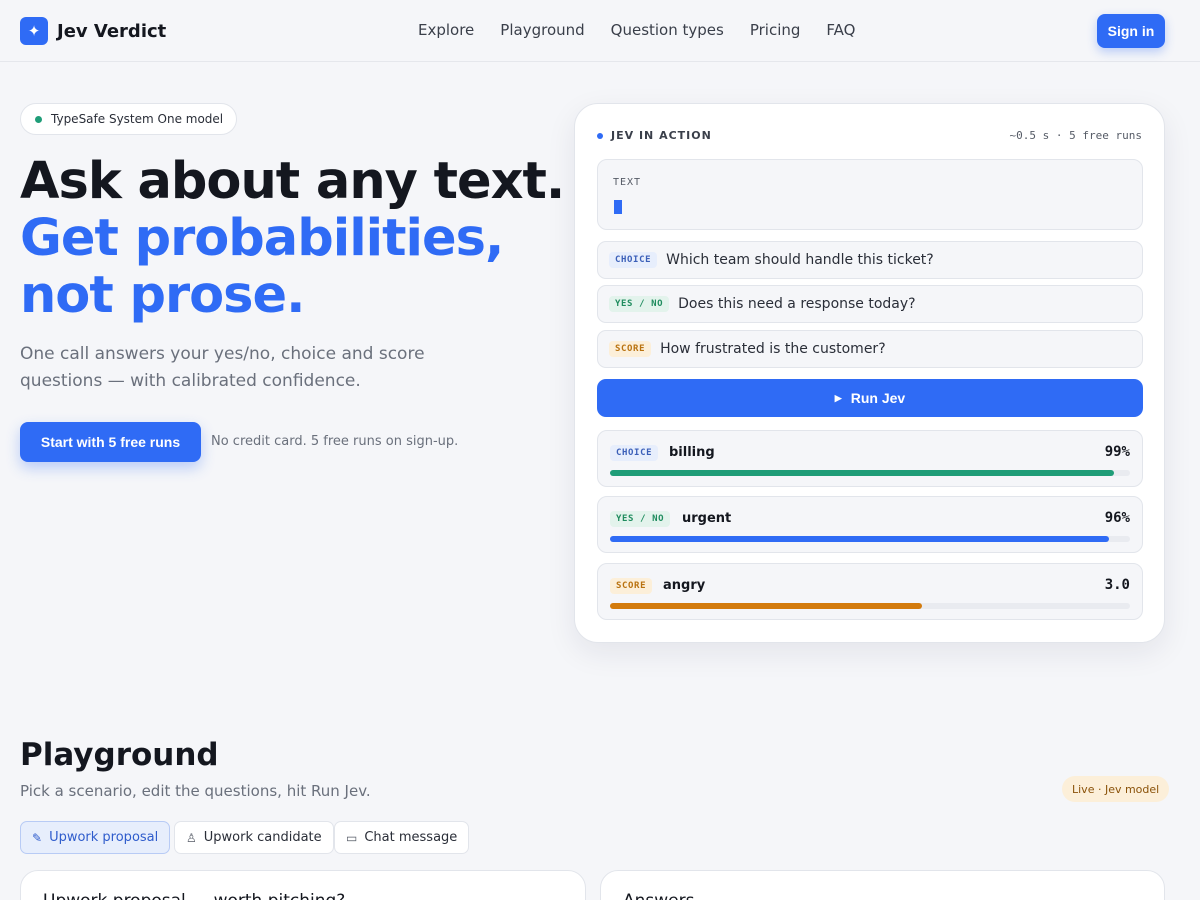 Image resolution: width=1200 pixels, height=900 pixels. What do you see at coordinates (1117, 518) in the screenshot?
I see `result-value: 96%` at bounding box center [1117, 518].